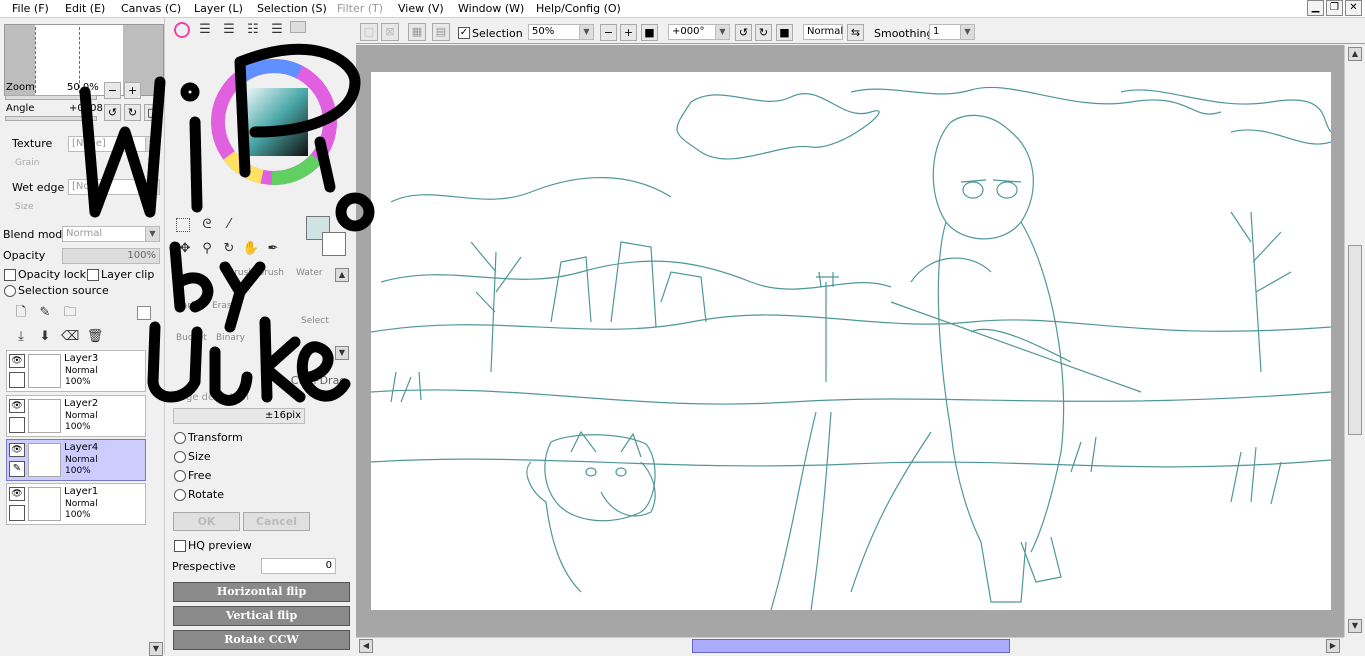 The image size is (1365, 656). Describe the element at coordinates (1315, 8) in the screenshot. I see `minimize-button: ▁` at that location.